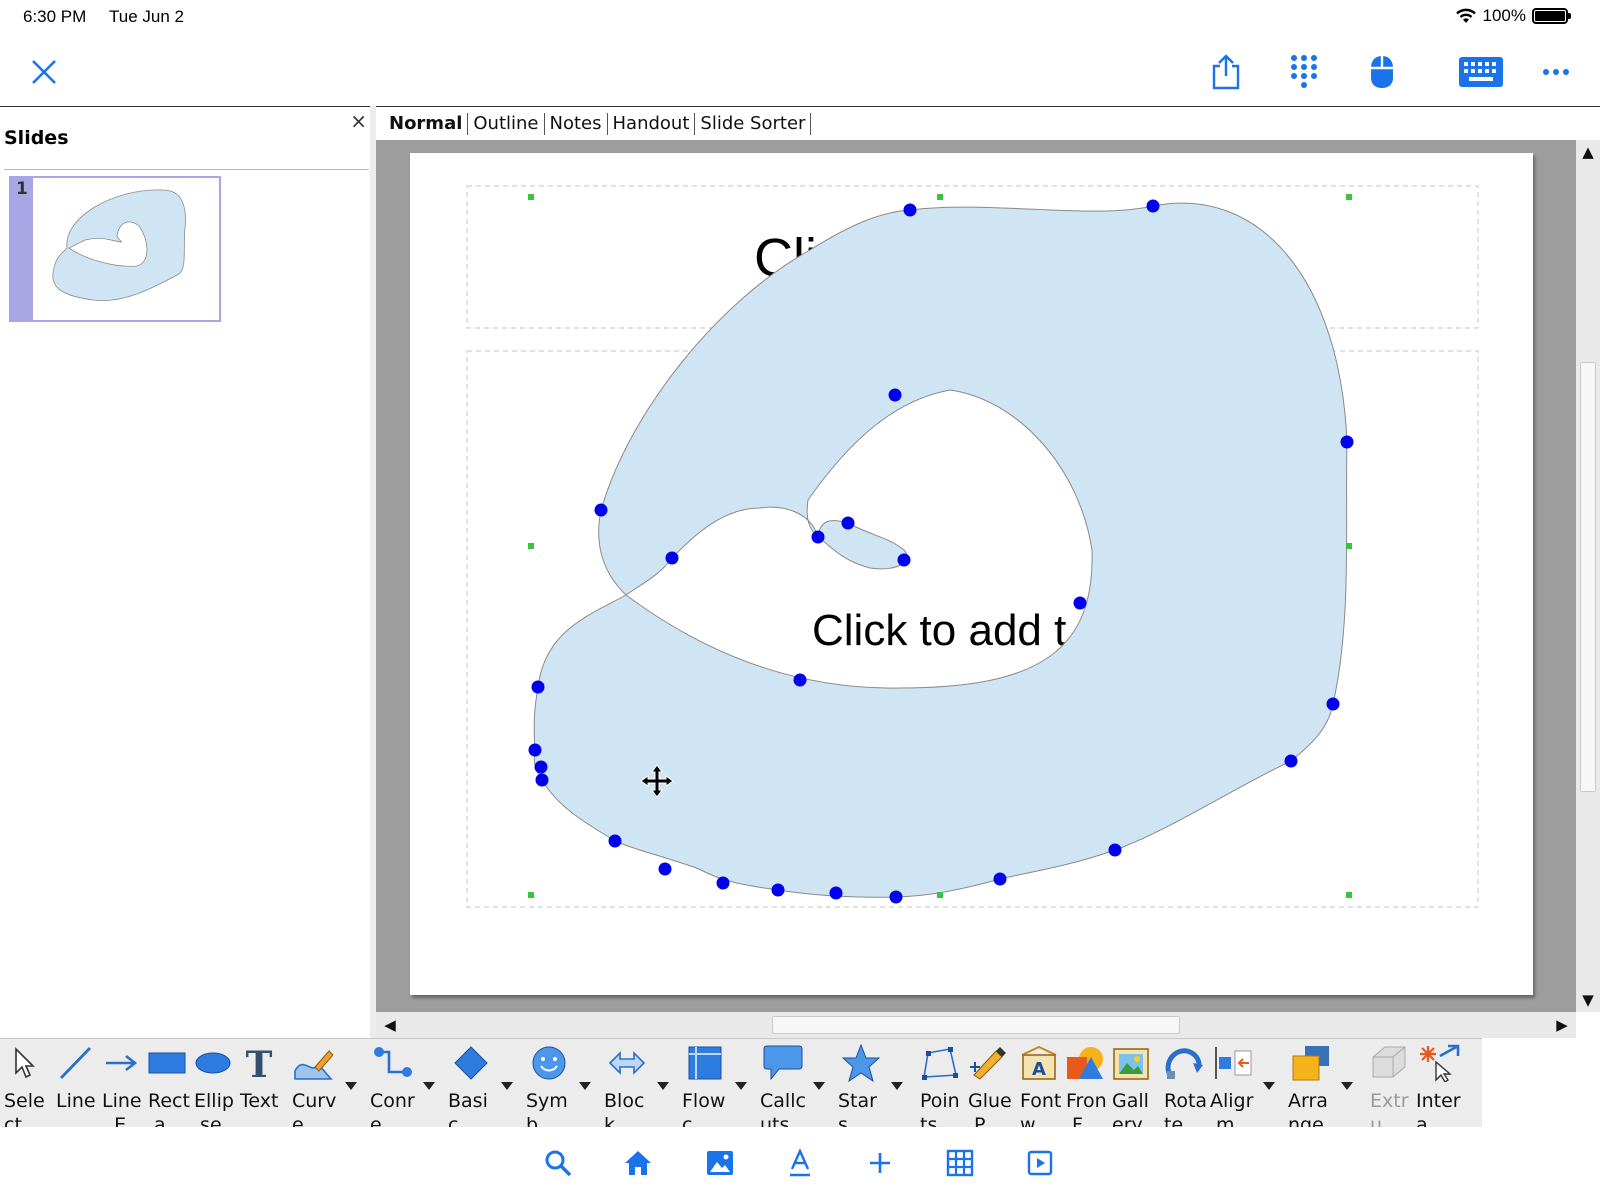 The width and height of the screenshot is (1600, 1200). I want to click on share-button, so click(1226, 72).